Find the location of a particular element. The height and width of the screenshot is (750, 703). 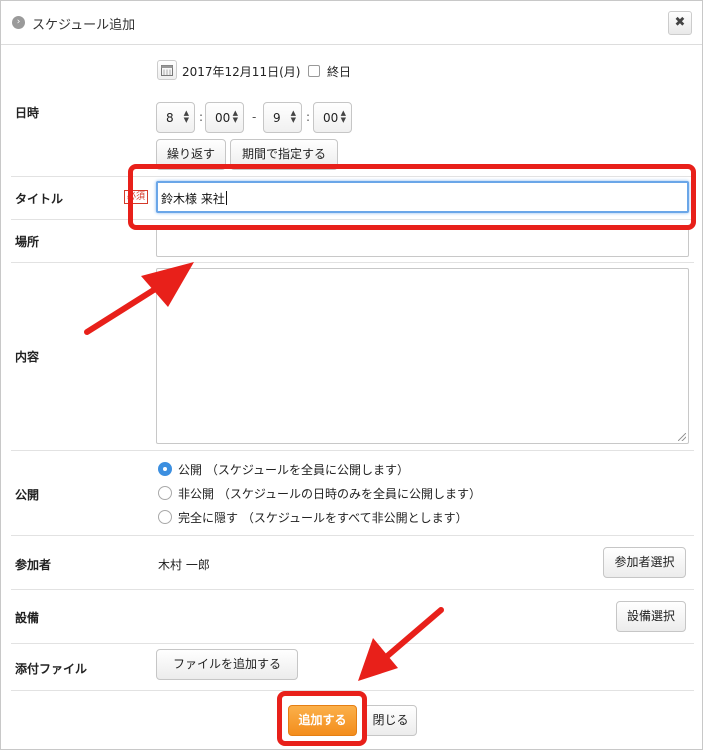

participants-label: 参加者 is located at coordinates (33, 565).